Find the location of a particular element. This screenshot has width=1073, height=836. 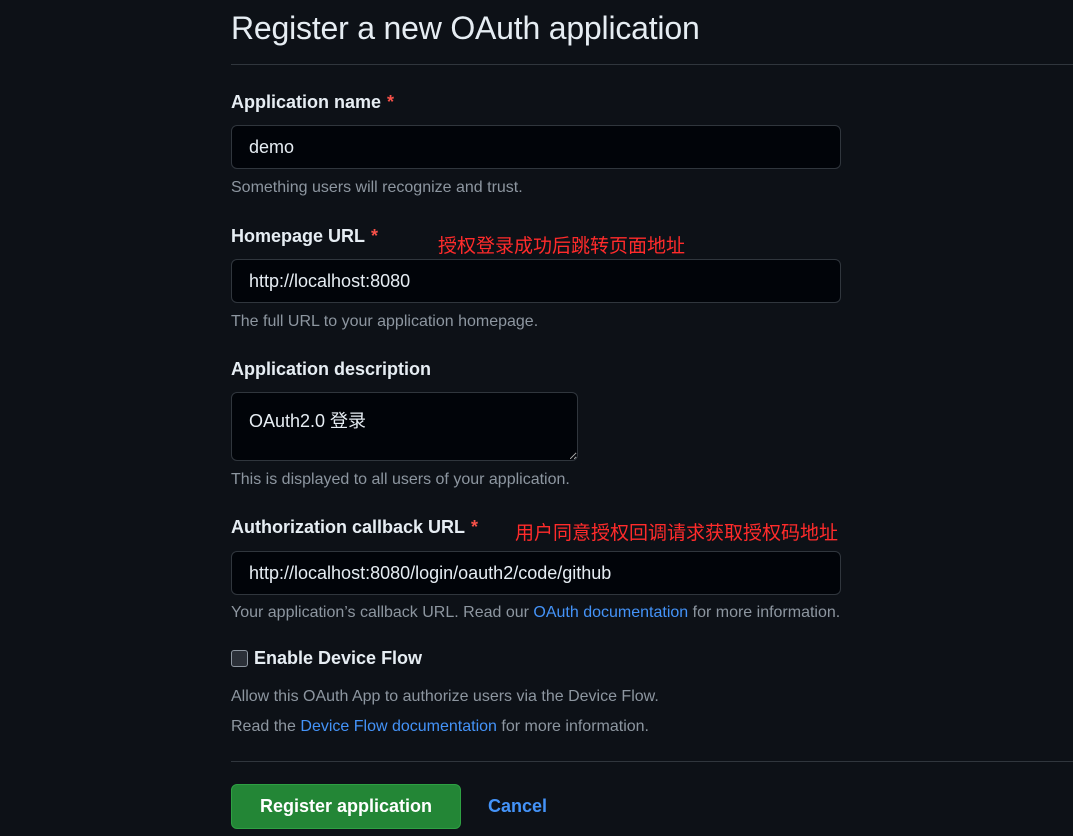

title-divider is located at coordinates (652, 64).